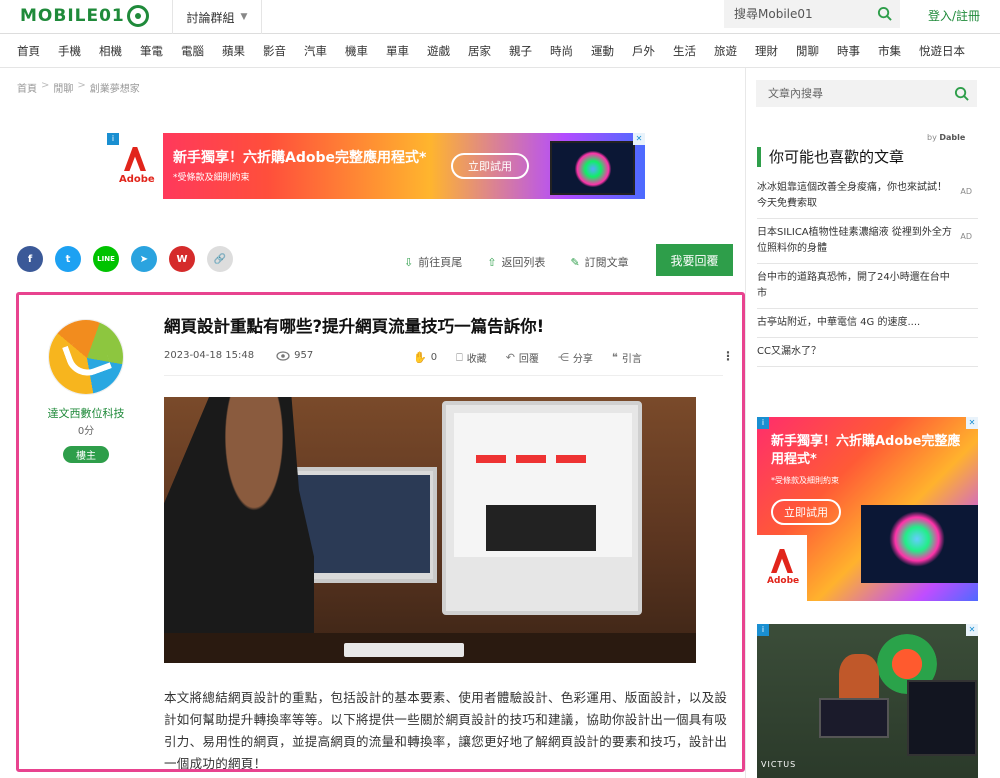 This screenshot has width=1000, height=778. What do you see at coordinates (300, 158) in the screenshot?
I see `ad-headline: 新手獨享！六折購Adobe完整應用程式*` at bounding box center [300, 158].